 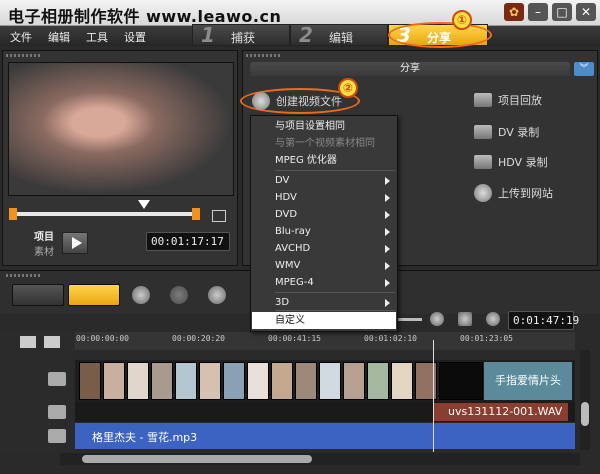 I want to click on playback-icon, so click(x=483, y=100).